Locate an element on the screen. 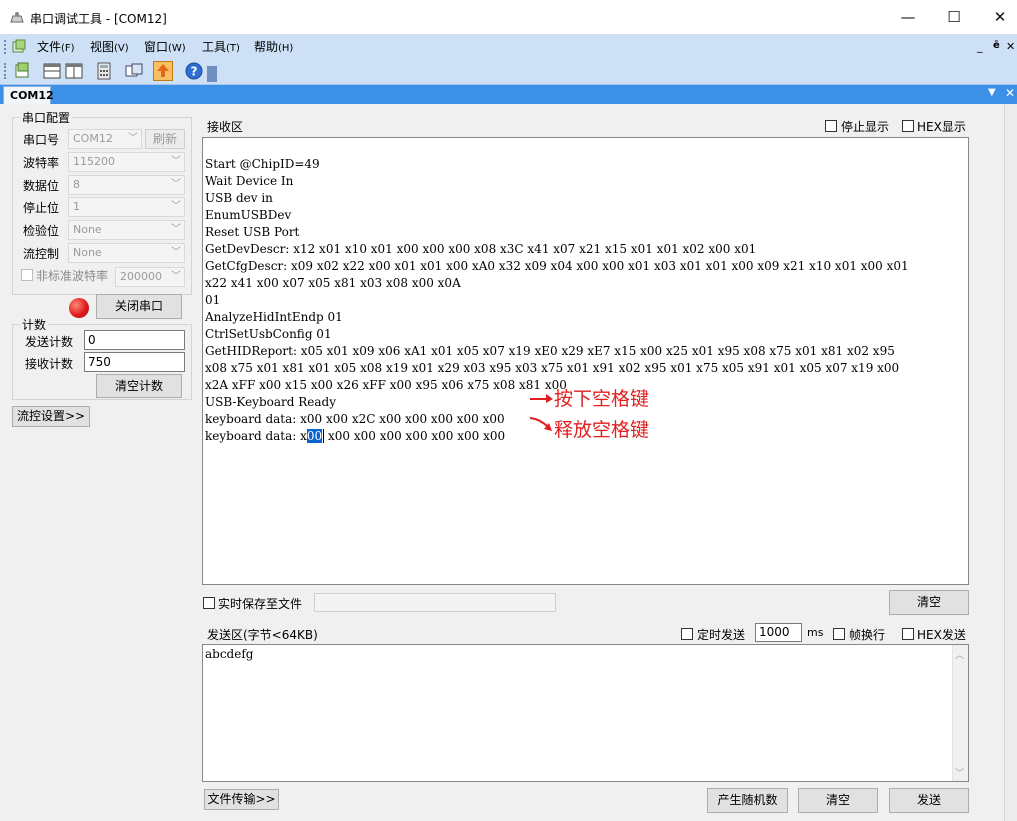 The image size is (1017, 821). receive-line: Start @ChipID=49 is located at coordinates (262, 164).